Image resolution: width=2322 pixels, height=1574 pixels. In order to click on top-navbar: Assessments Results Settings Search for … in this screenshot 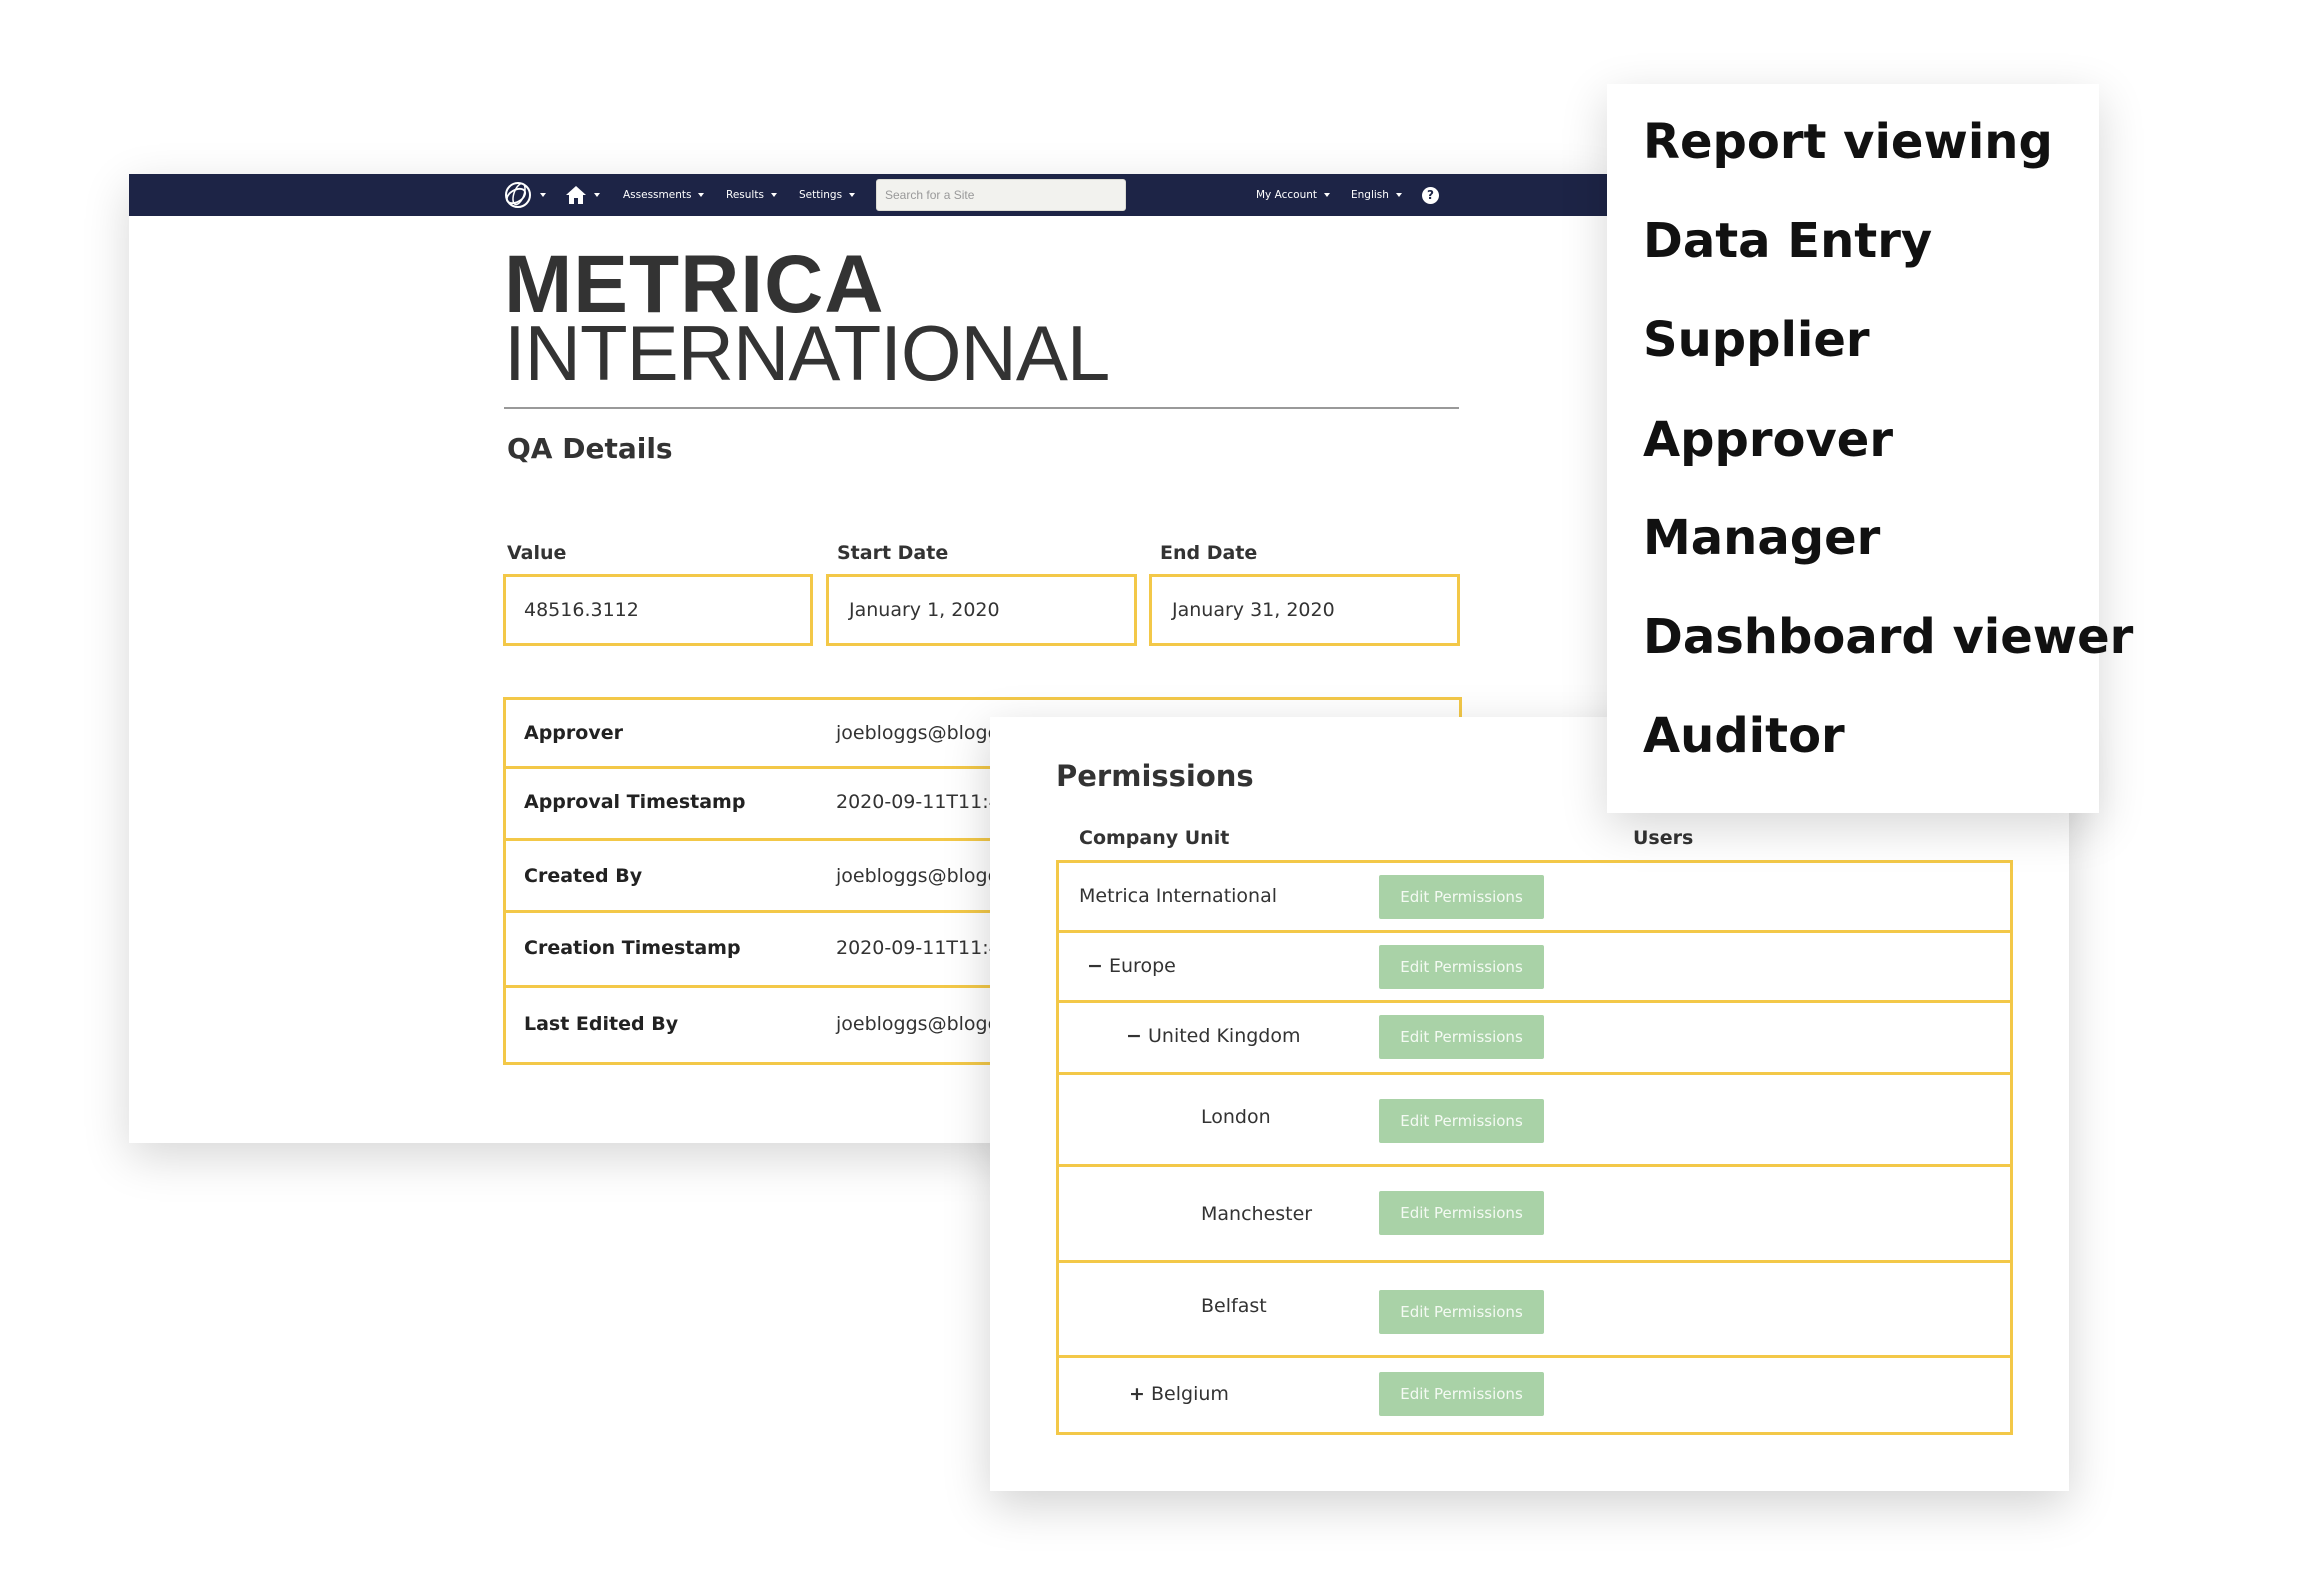, I will do `click(869, 195)`.